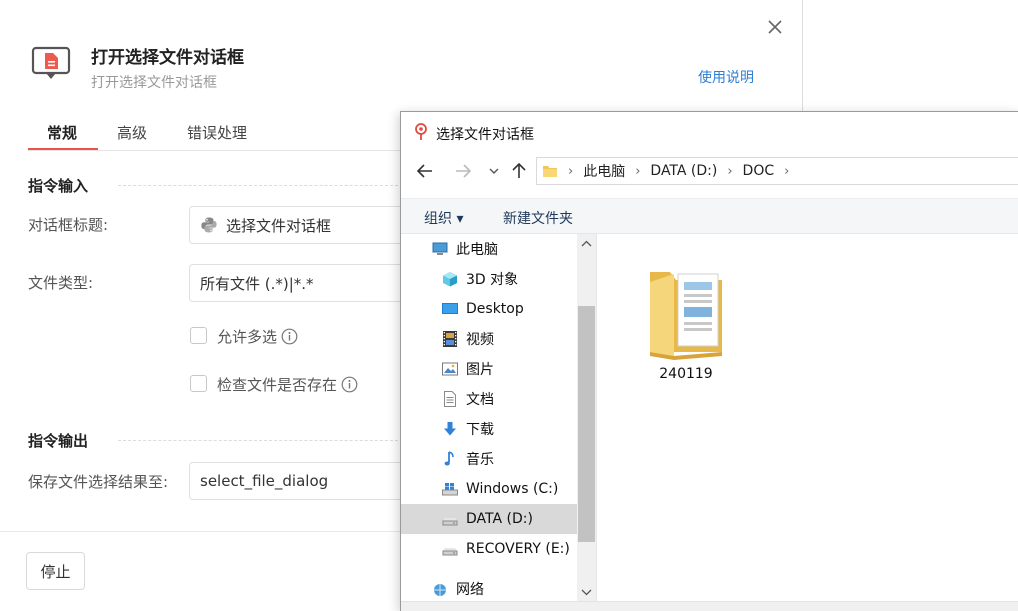 The height and width of the screenshot is (611, 1018). What do you see at coordinates (154, 83) in the screenshot?
I see `dialog-subtitle: 打开选择文件对话框` at bounding box center [154, 83].